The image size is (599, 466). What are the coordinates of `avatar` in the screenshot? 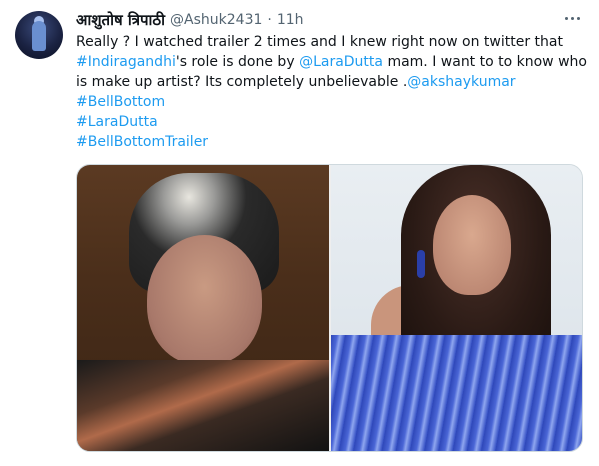 It's located at (39, 35).